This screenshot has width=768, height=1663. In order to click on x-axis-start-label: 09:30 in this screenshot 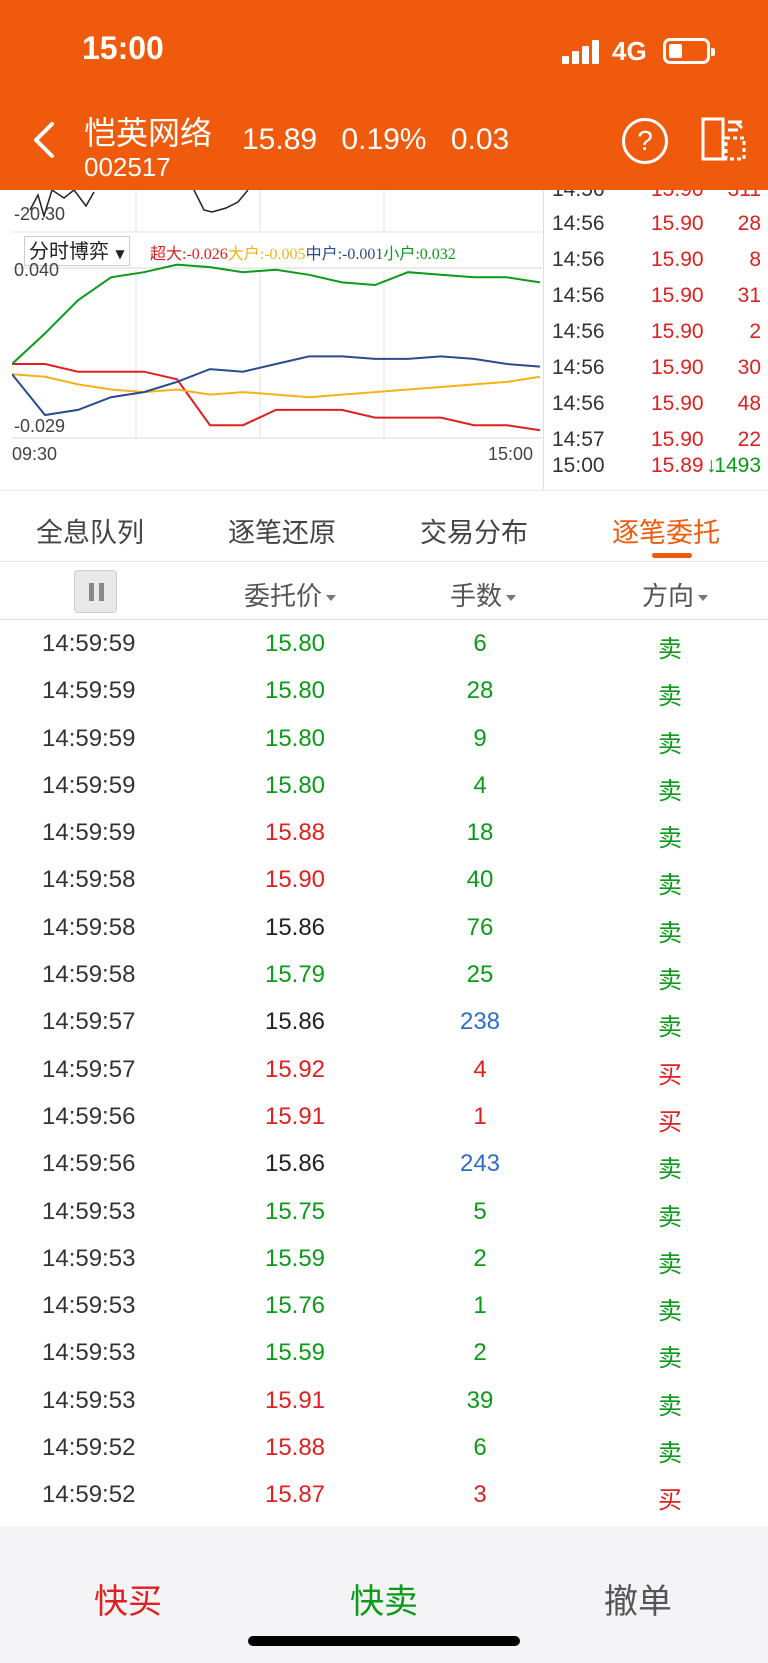, I will do `click(35, 454)`.